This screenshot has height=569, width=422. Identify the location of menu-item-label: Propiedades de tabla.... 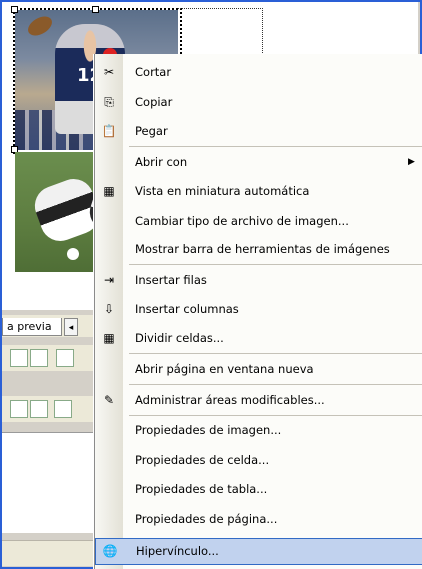
(201, 489).